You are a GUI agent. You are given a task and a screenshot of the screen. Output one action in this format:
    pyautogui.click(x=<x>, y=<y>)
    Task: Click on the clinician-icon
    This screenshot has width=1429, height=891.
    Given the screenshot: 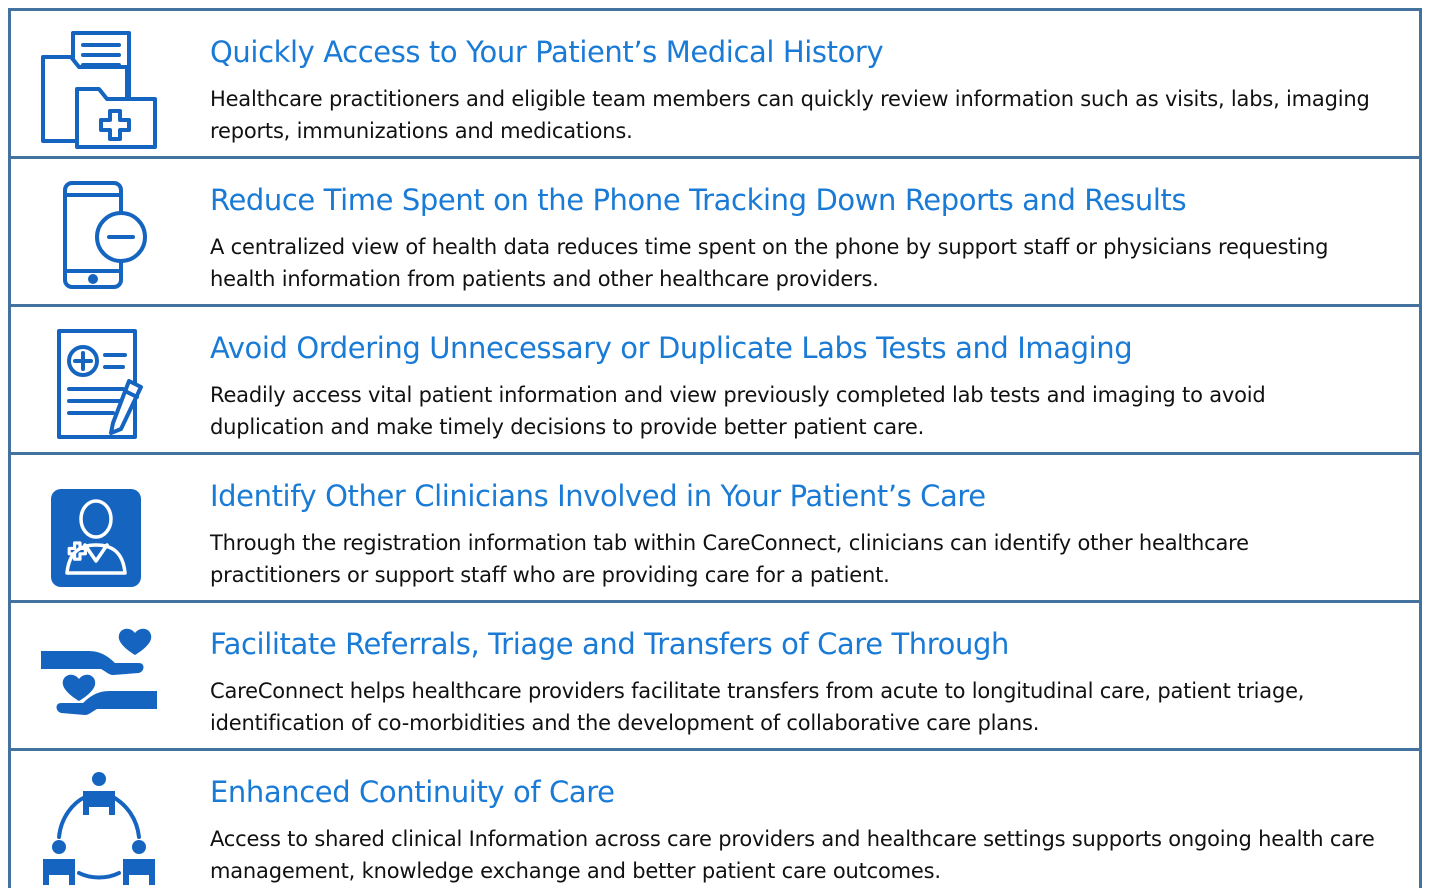 What is the action you would take?
    pyautogui.click(x=99, y=533)
    